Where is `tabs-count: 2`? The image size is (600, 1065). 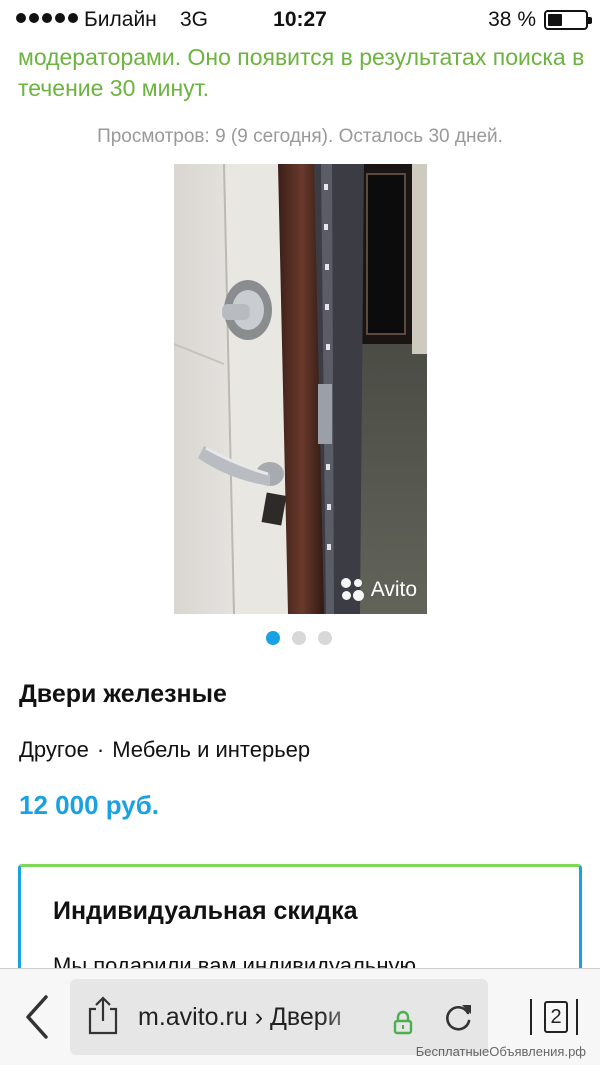 tabs-count: 2 is located at coordinates (556, 1017).